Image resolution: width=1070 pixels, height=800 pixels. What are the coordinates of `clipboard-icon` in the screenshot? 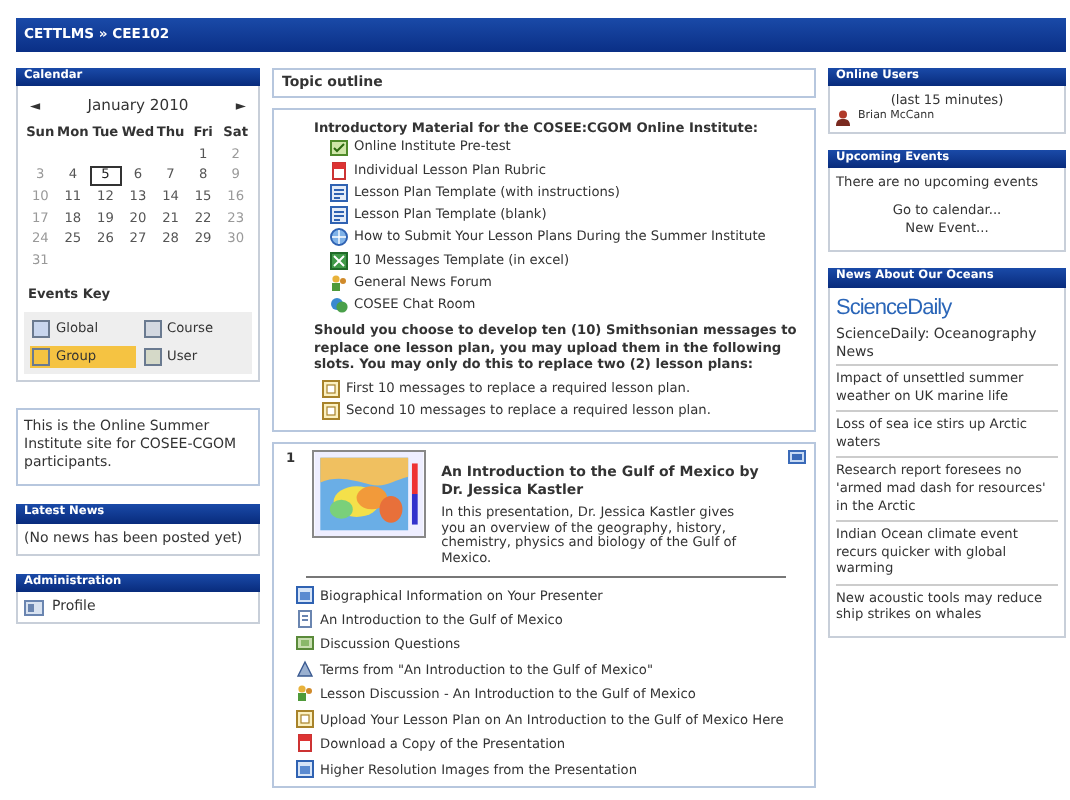 It's located at (305, 718).